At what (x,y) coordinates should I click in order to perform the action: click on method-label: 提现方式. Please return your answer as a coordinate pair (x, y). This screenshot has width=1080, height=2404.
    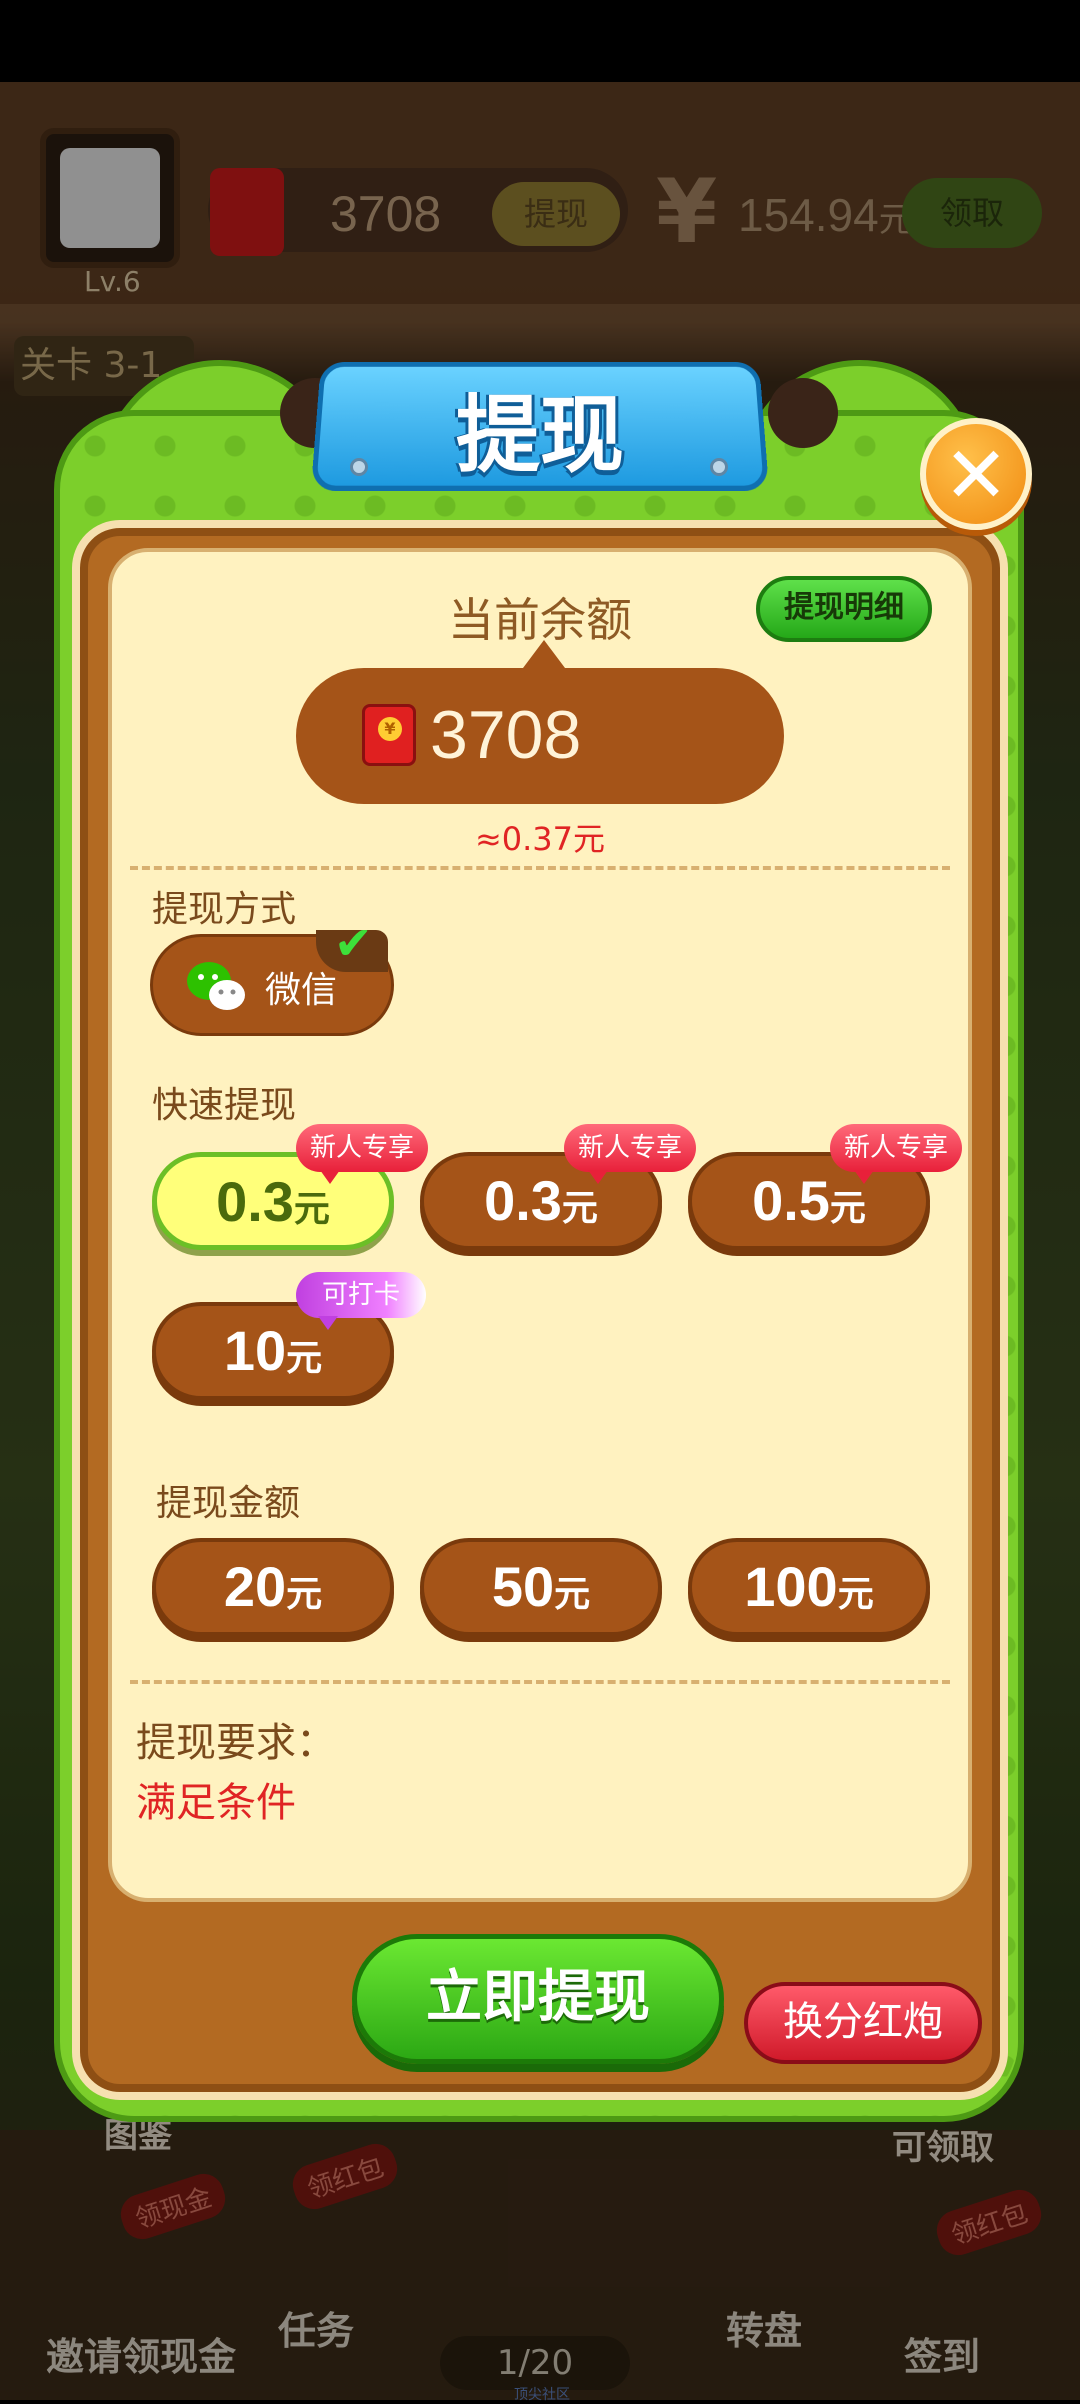
    Looking at the image, I should click on (224, 909).